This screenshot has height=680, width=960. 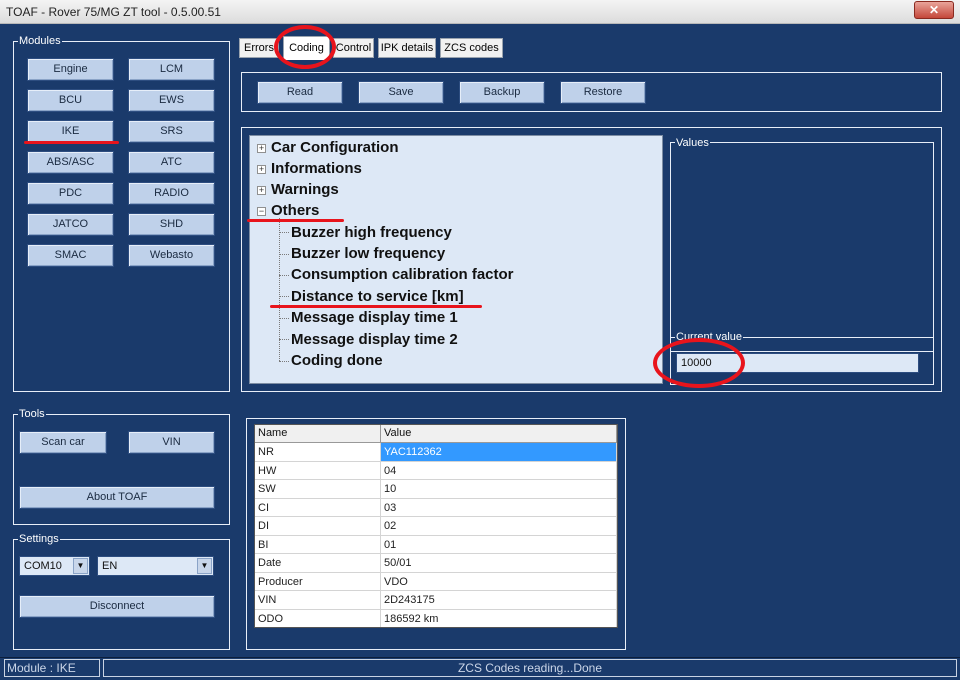 What do you see at coordinates (499, 433) in the screenshot?
I see `column-header-value: Value` at bounding box center [499, 433].